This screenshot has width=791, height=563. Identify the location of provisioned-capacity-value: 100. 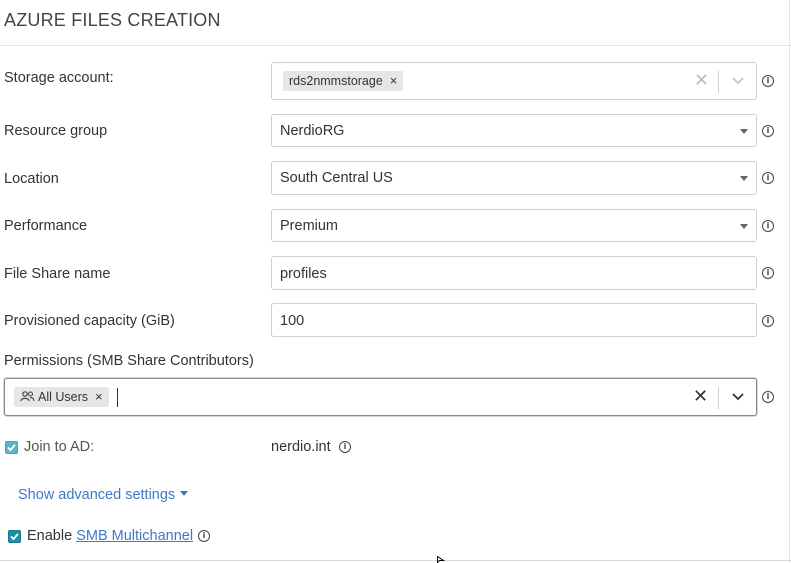
(292, 321).